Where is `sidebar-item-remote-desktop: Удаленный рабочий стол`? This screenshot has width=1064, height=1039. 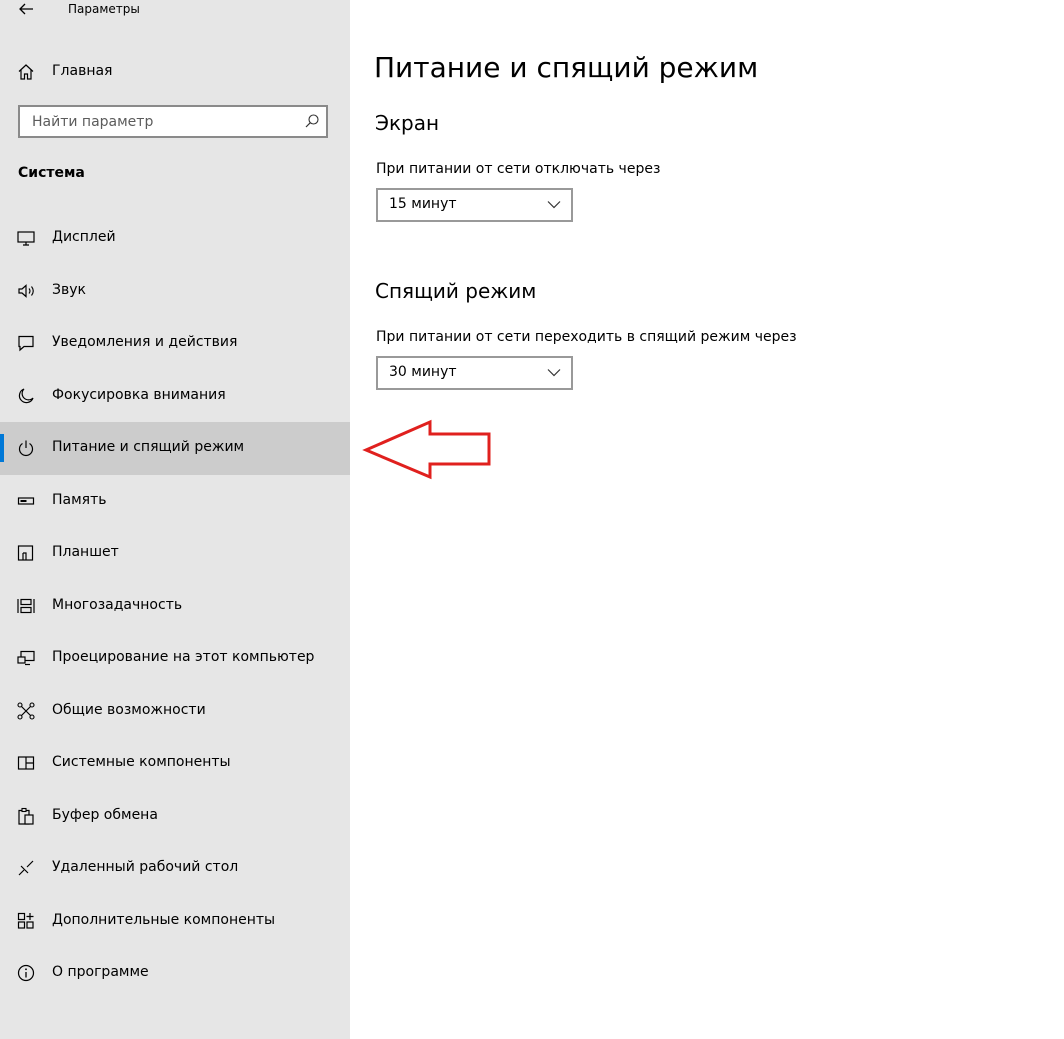
sidebar-item-remote-desktop: Удаленный рабочий стол is located at coordinates (175, 868).